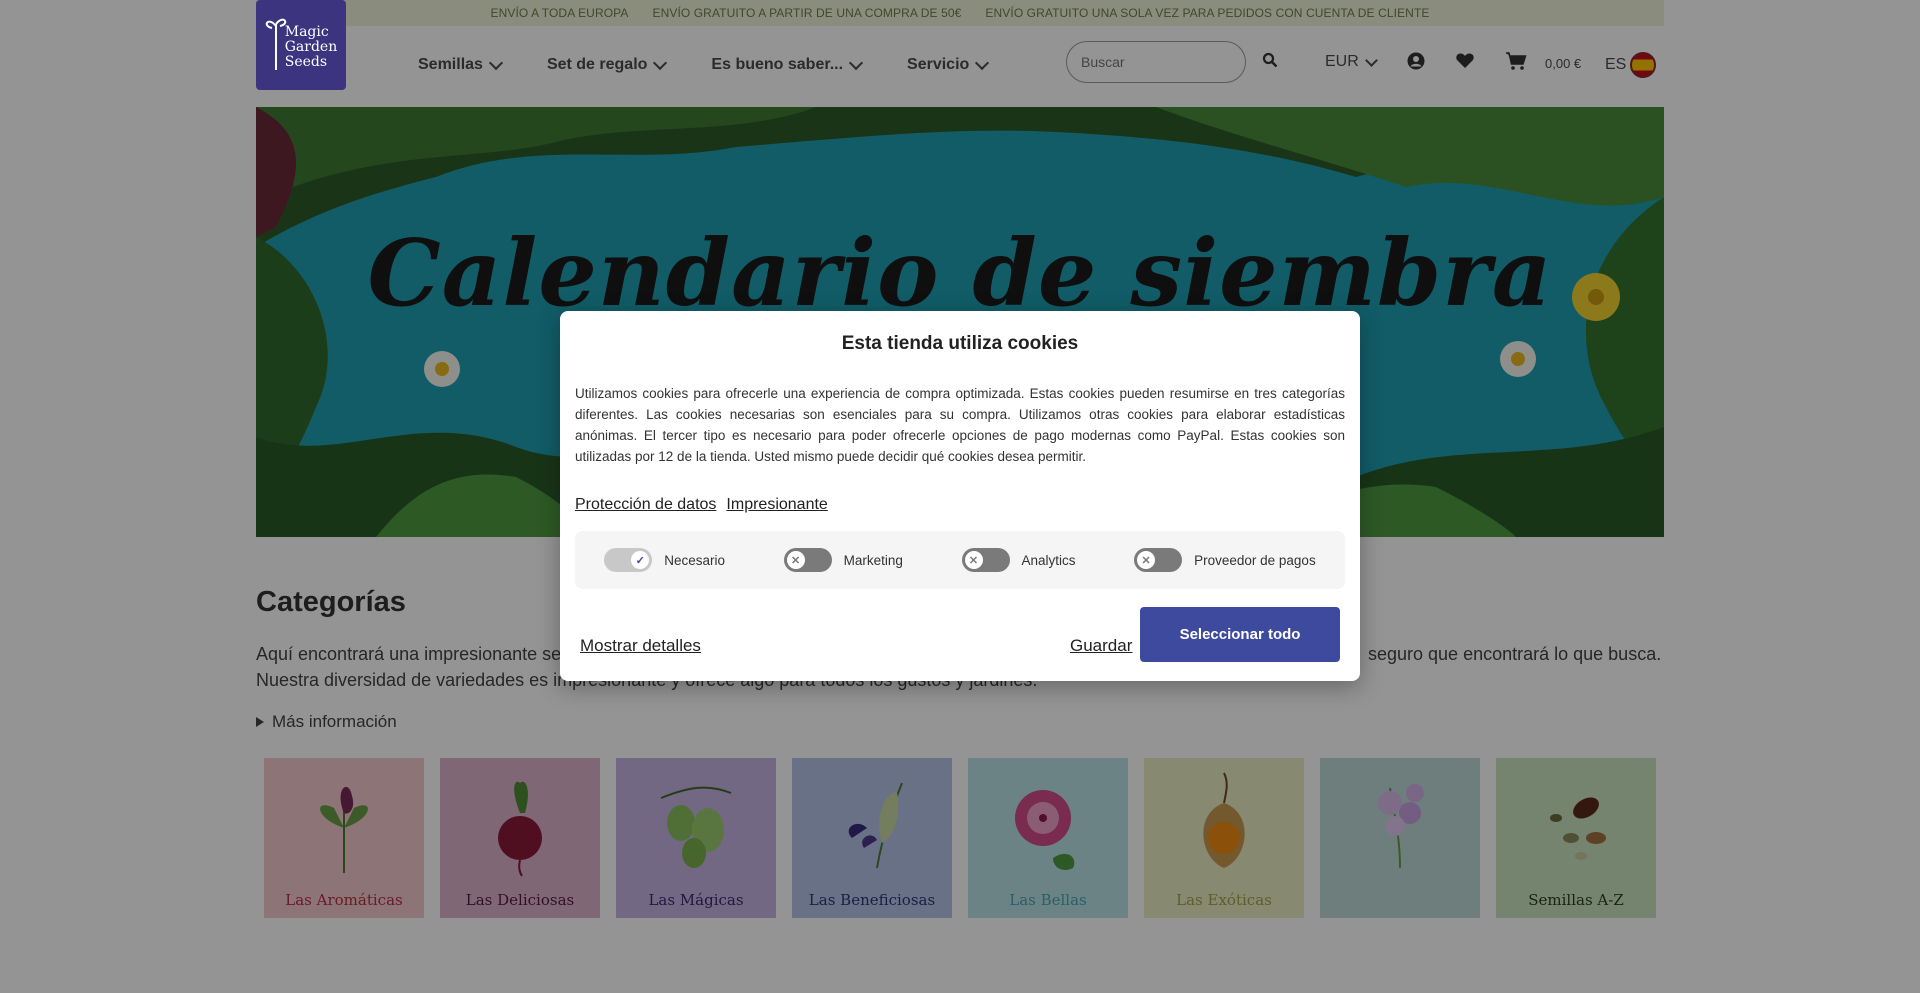 This screenshot has width=1920, height=993. Describe the element at coordinates (645, 505) in the screenshot. I see `privacy-link: Protección de datos` at that location.